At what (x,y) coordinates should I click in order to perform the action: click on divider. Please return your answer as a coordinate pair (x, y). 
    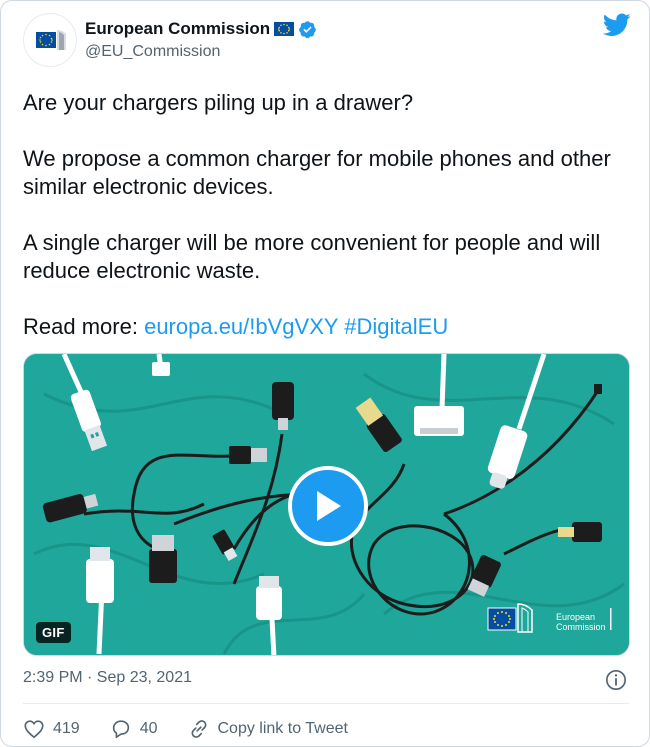
    Looking at the image, I should click on (326, 703).